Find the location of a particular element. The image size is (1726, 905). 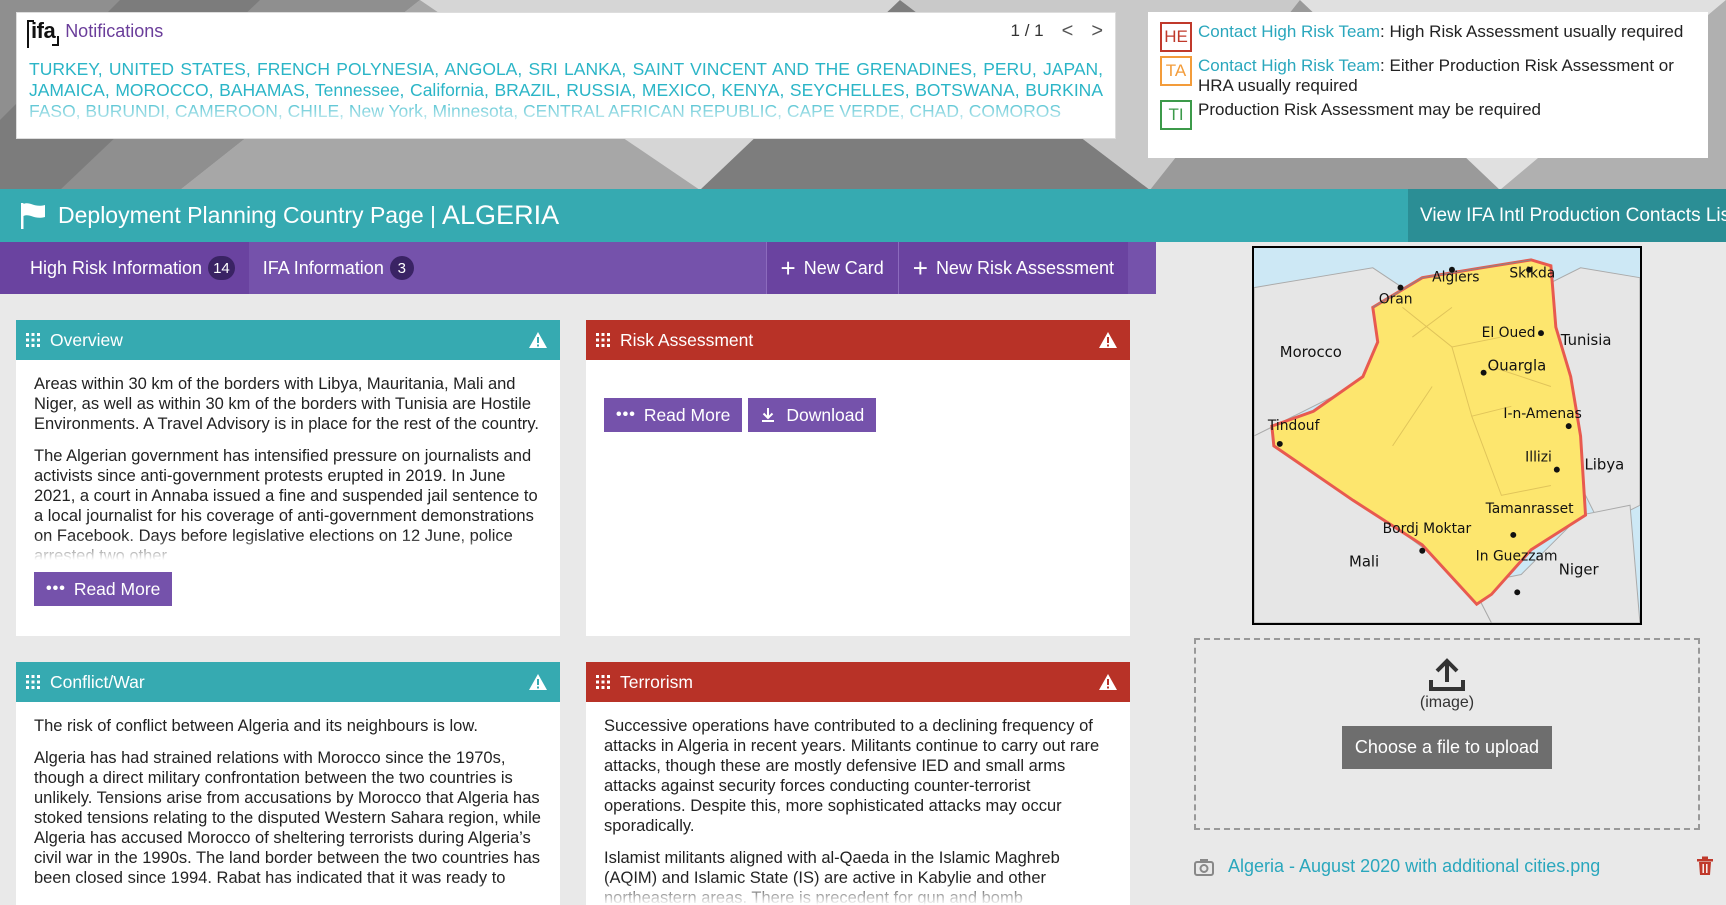

ti-badge: TI is located at coordinates (1176, 115).